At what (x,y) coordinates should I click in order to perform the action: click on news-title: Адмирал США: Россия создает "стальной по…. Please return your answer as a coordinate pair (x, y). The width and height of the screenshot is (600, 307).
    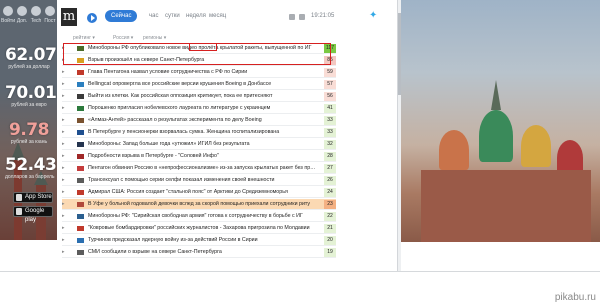
    Looking at the image, I should click on (202, 192).